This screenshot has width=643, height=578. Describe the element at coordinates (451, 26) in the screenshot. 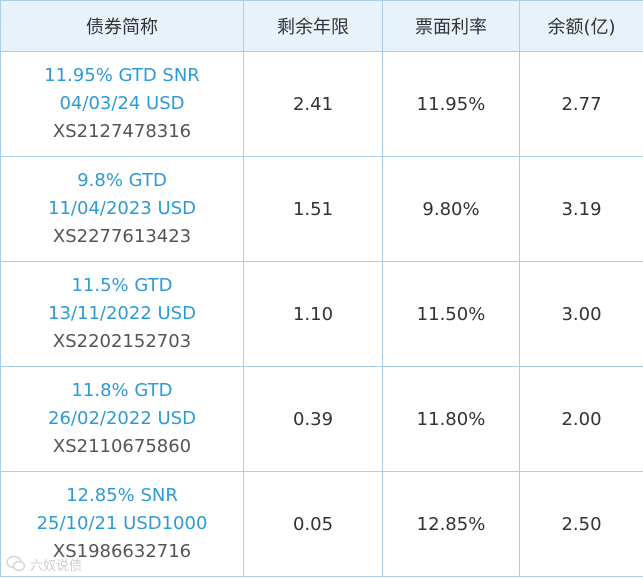

I see `header-coupon-rate: 票面利率` at that location.